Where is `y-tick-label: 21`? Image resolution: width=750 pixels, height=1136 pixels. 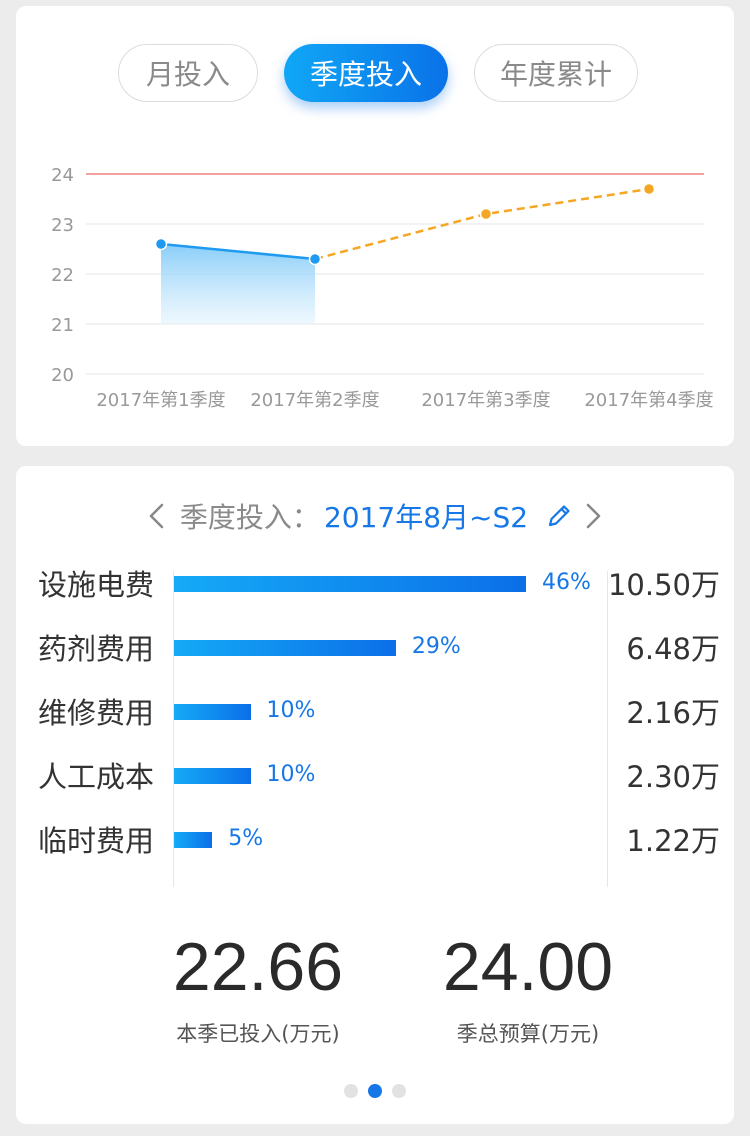 y-tick-label: 21 is located at coordinates (62, 325).